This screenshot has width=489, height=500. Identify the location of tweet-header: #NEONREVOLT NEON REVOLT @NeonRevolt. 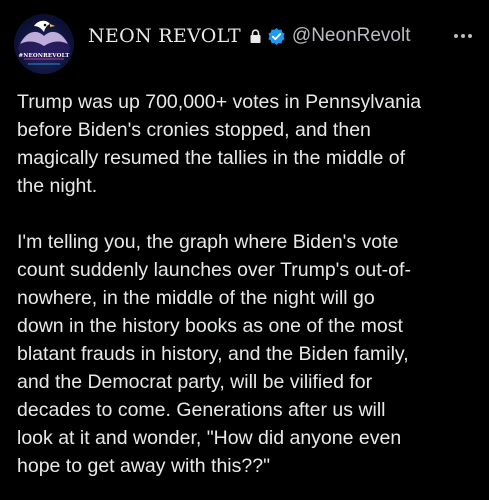
(246, 43).